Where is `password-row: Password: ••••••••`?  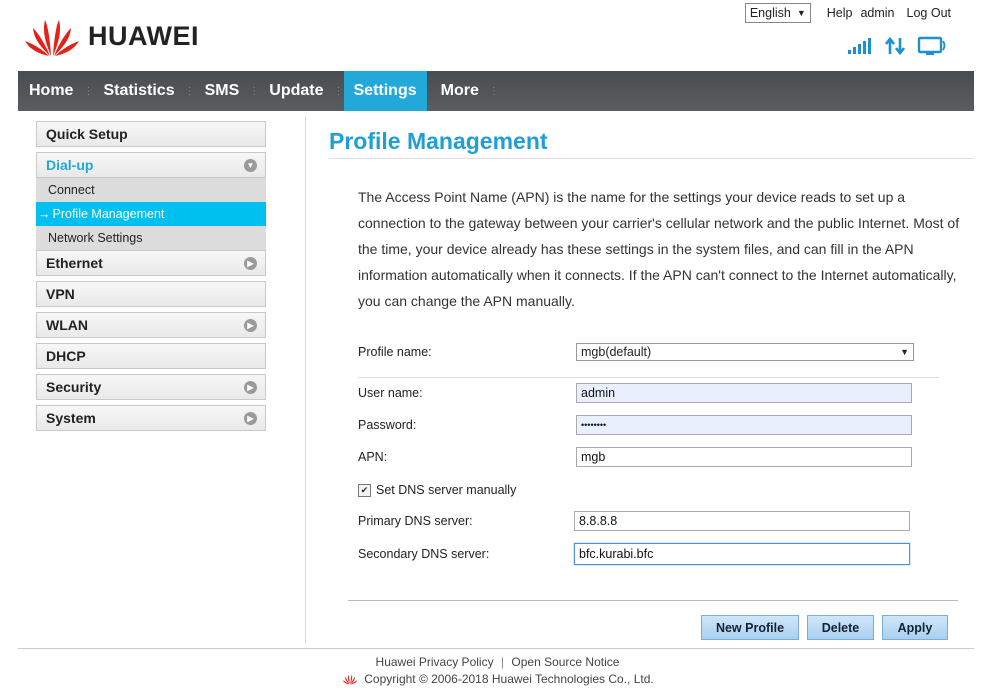
password-row: Password: •••••••• is located at coordinates (635, 425).